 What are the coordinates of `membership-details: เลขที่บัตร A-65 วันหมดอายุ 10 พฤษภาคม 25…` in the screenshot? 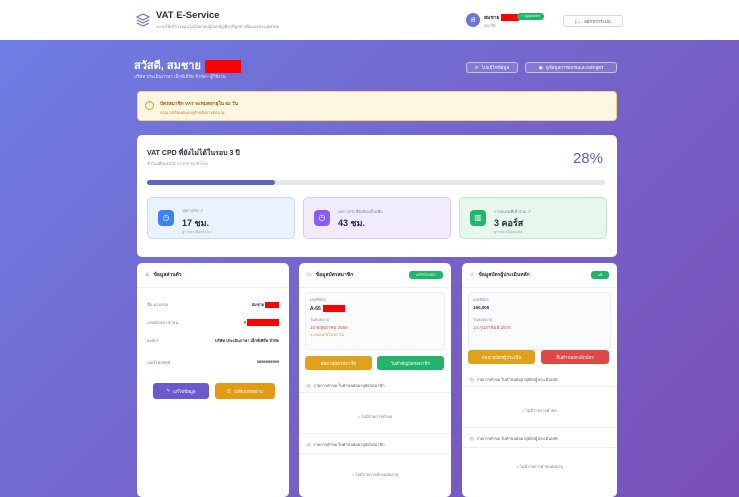 It's located at (375, 321).